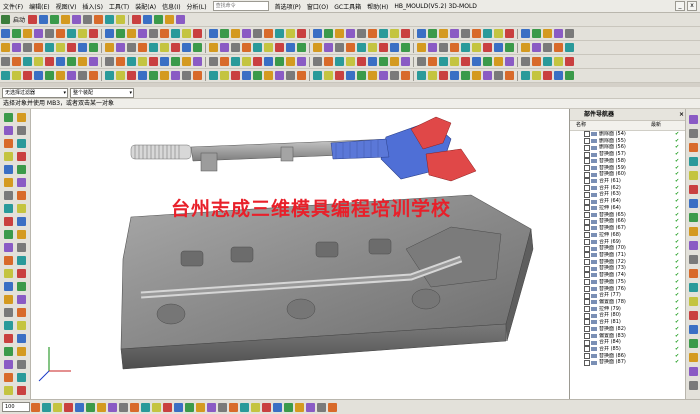  What do you see at coordinates (692, 6) in the screenshot?
I see `close-button: x` at bounding box center [692, 6].